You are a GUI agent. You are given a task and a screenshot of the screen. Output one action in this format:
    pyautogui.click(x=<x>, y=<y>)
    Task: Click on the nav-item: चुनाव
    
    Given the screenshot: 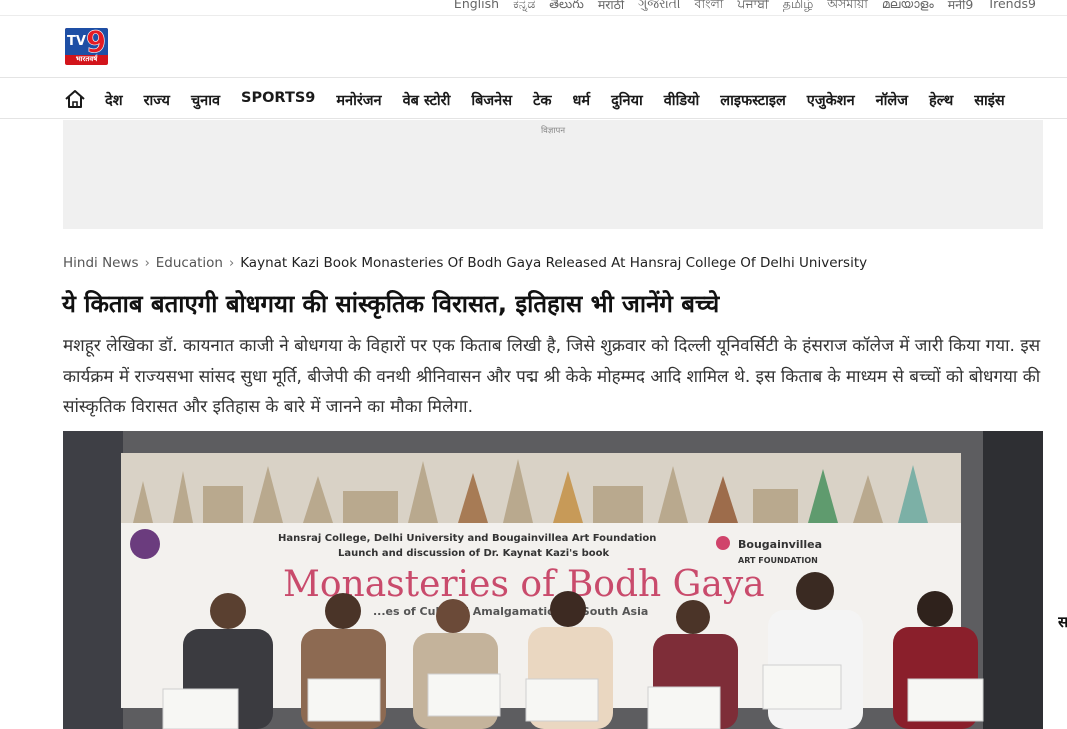 What is the action you would take?
    pyautogui.click(x=205, y=100)
    